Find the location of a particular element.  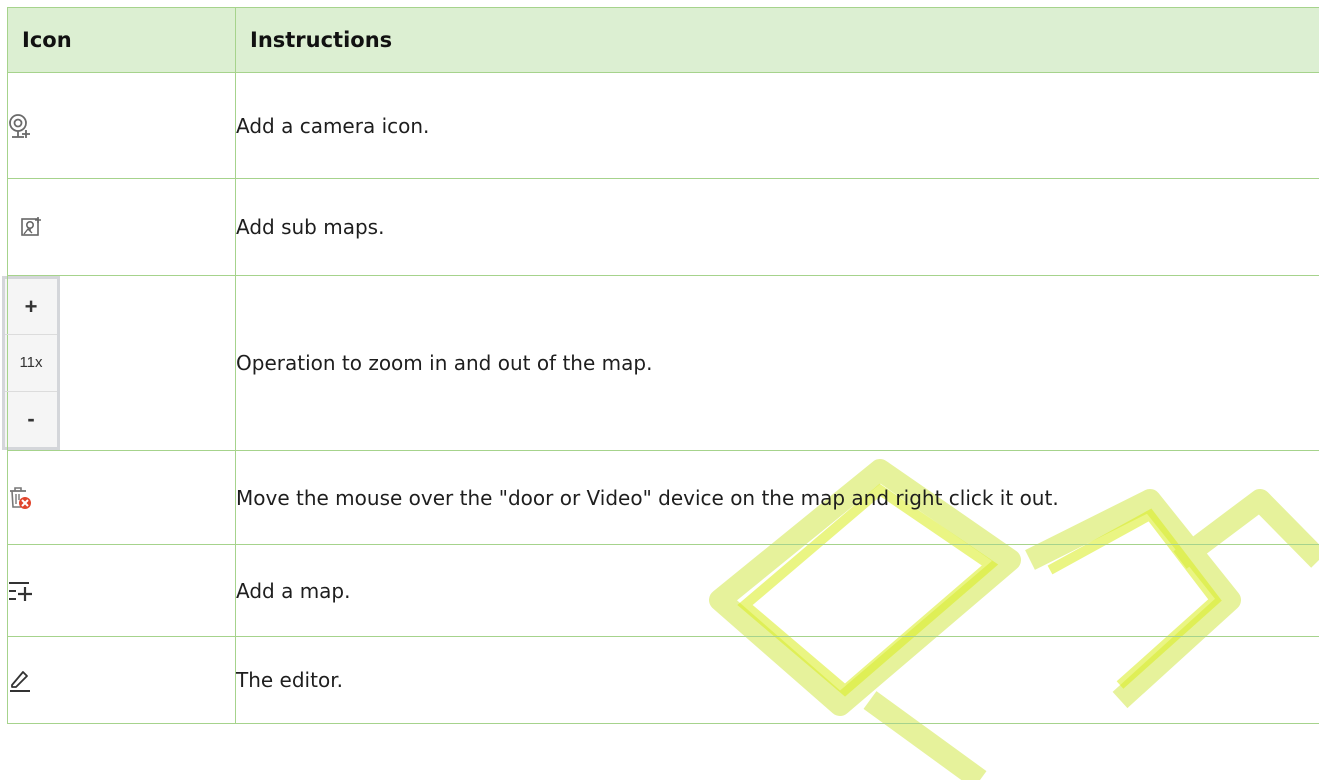

zoom-level: 11x is located at coordinates (31, 363).